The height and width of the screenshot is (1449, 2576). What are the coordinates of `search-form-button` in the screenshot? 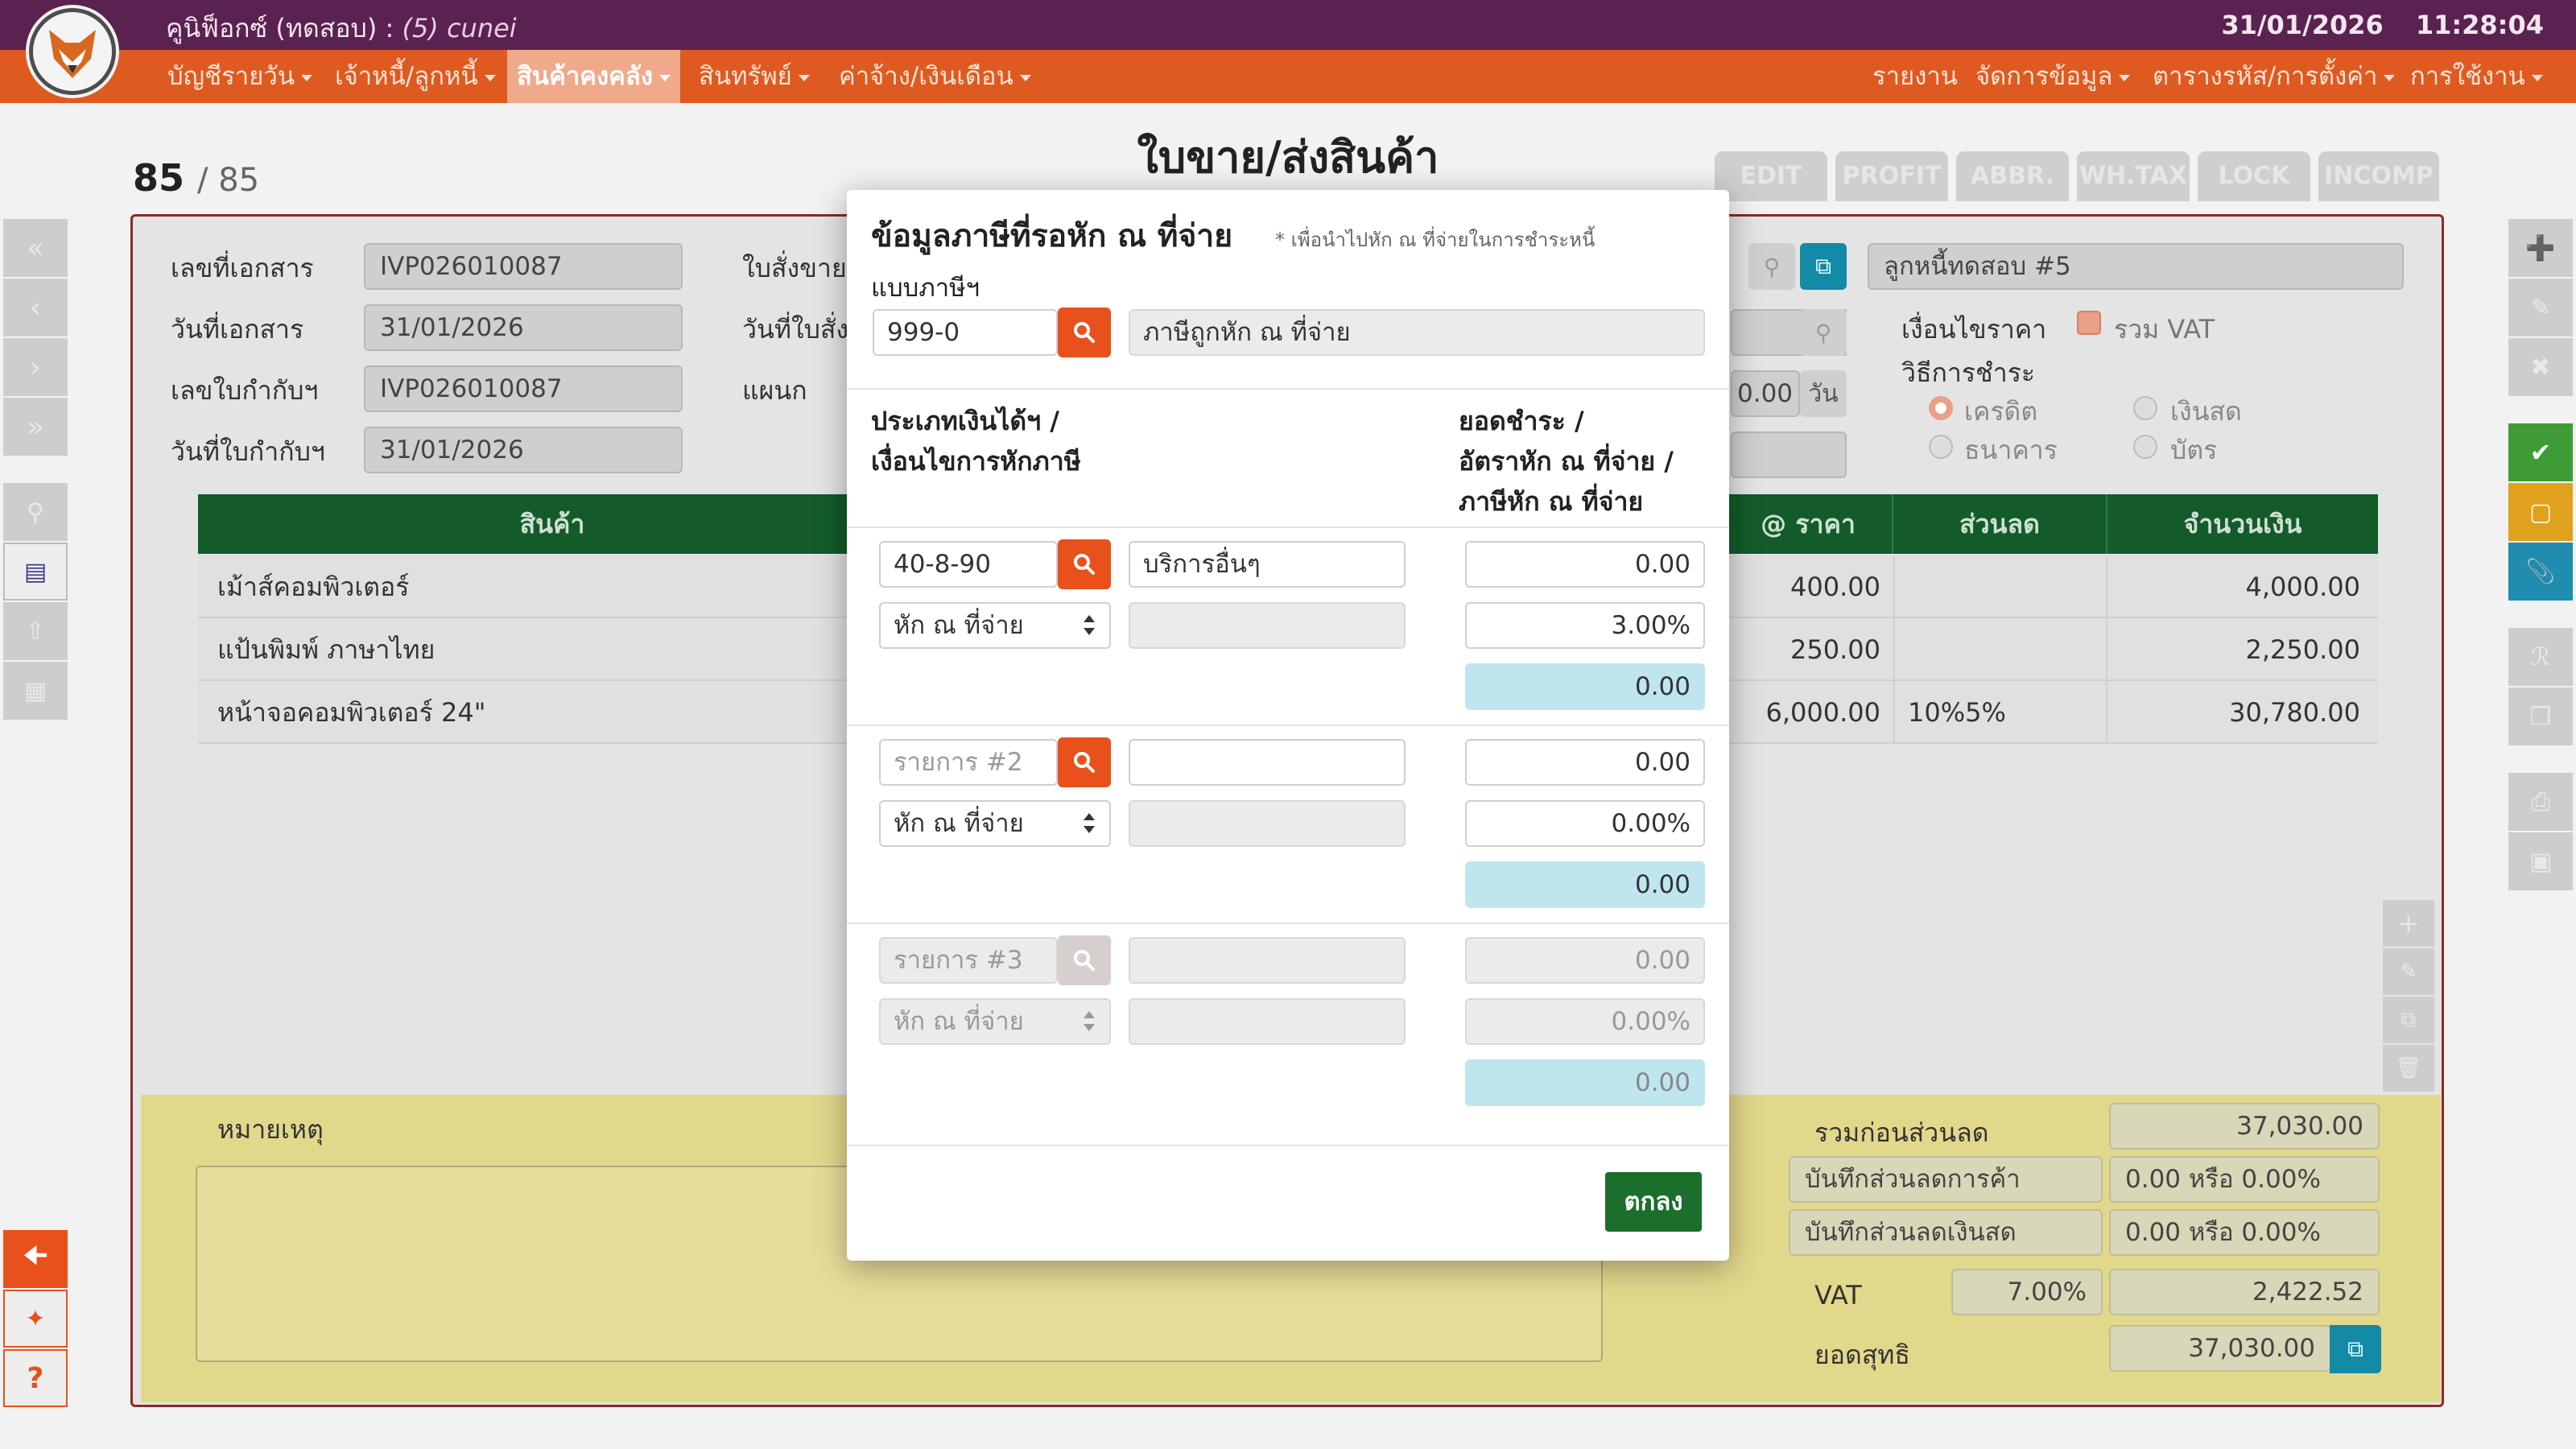 It's located at (1084, 332).